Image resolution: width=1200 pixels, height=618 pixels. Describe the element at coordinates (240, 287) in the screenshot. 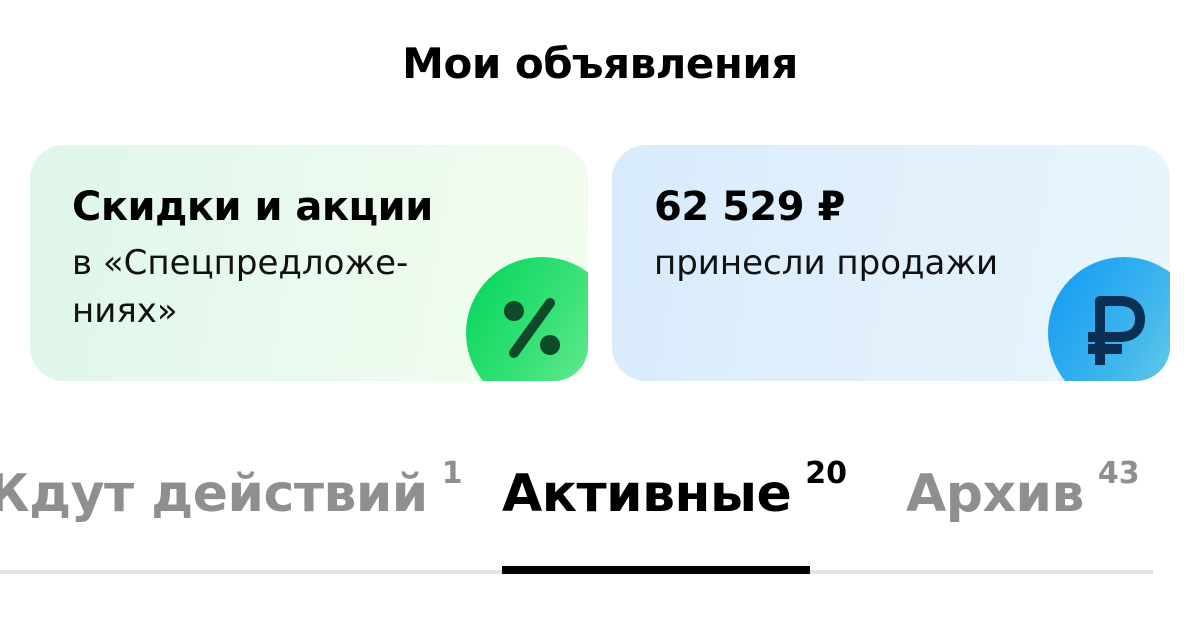

I see `promo-card-subtitle: в «Спецпредложе- ниях»` at that location.